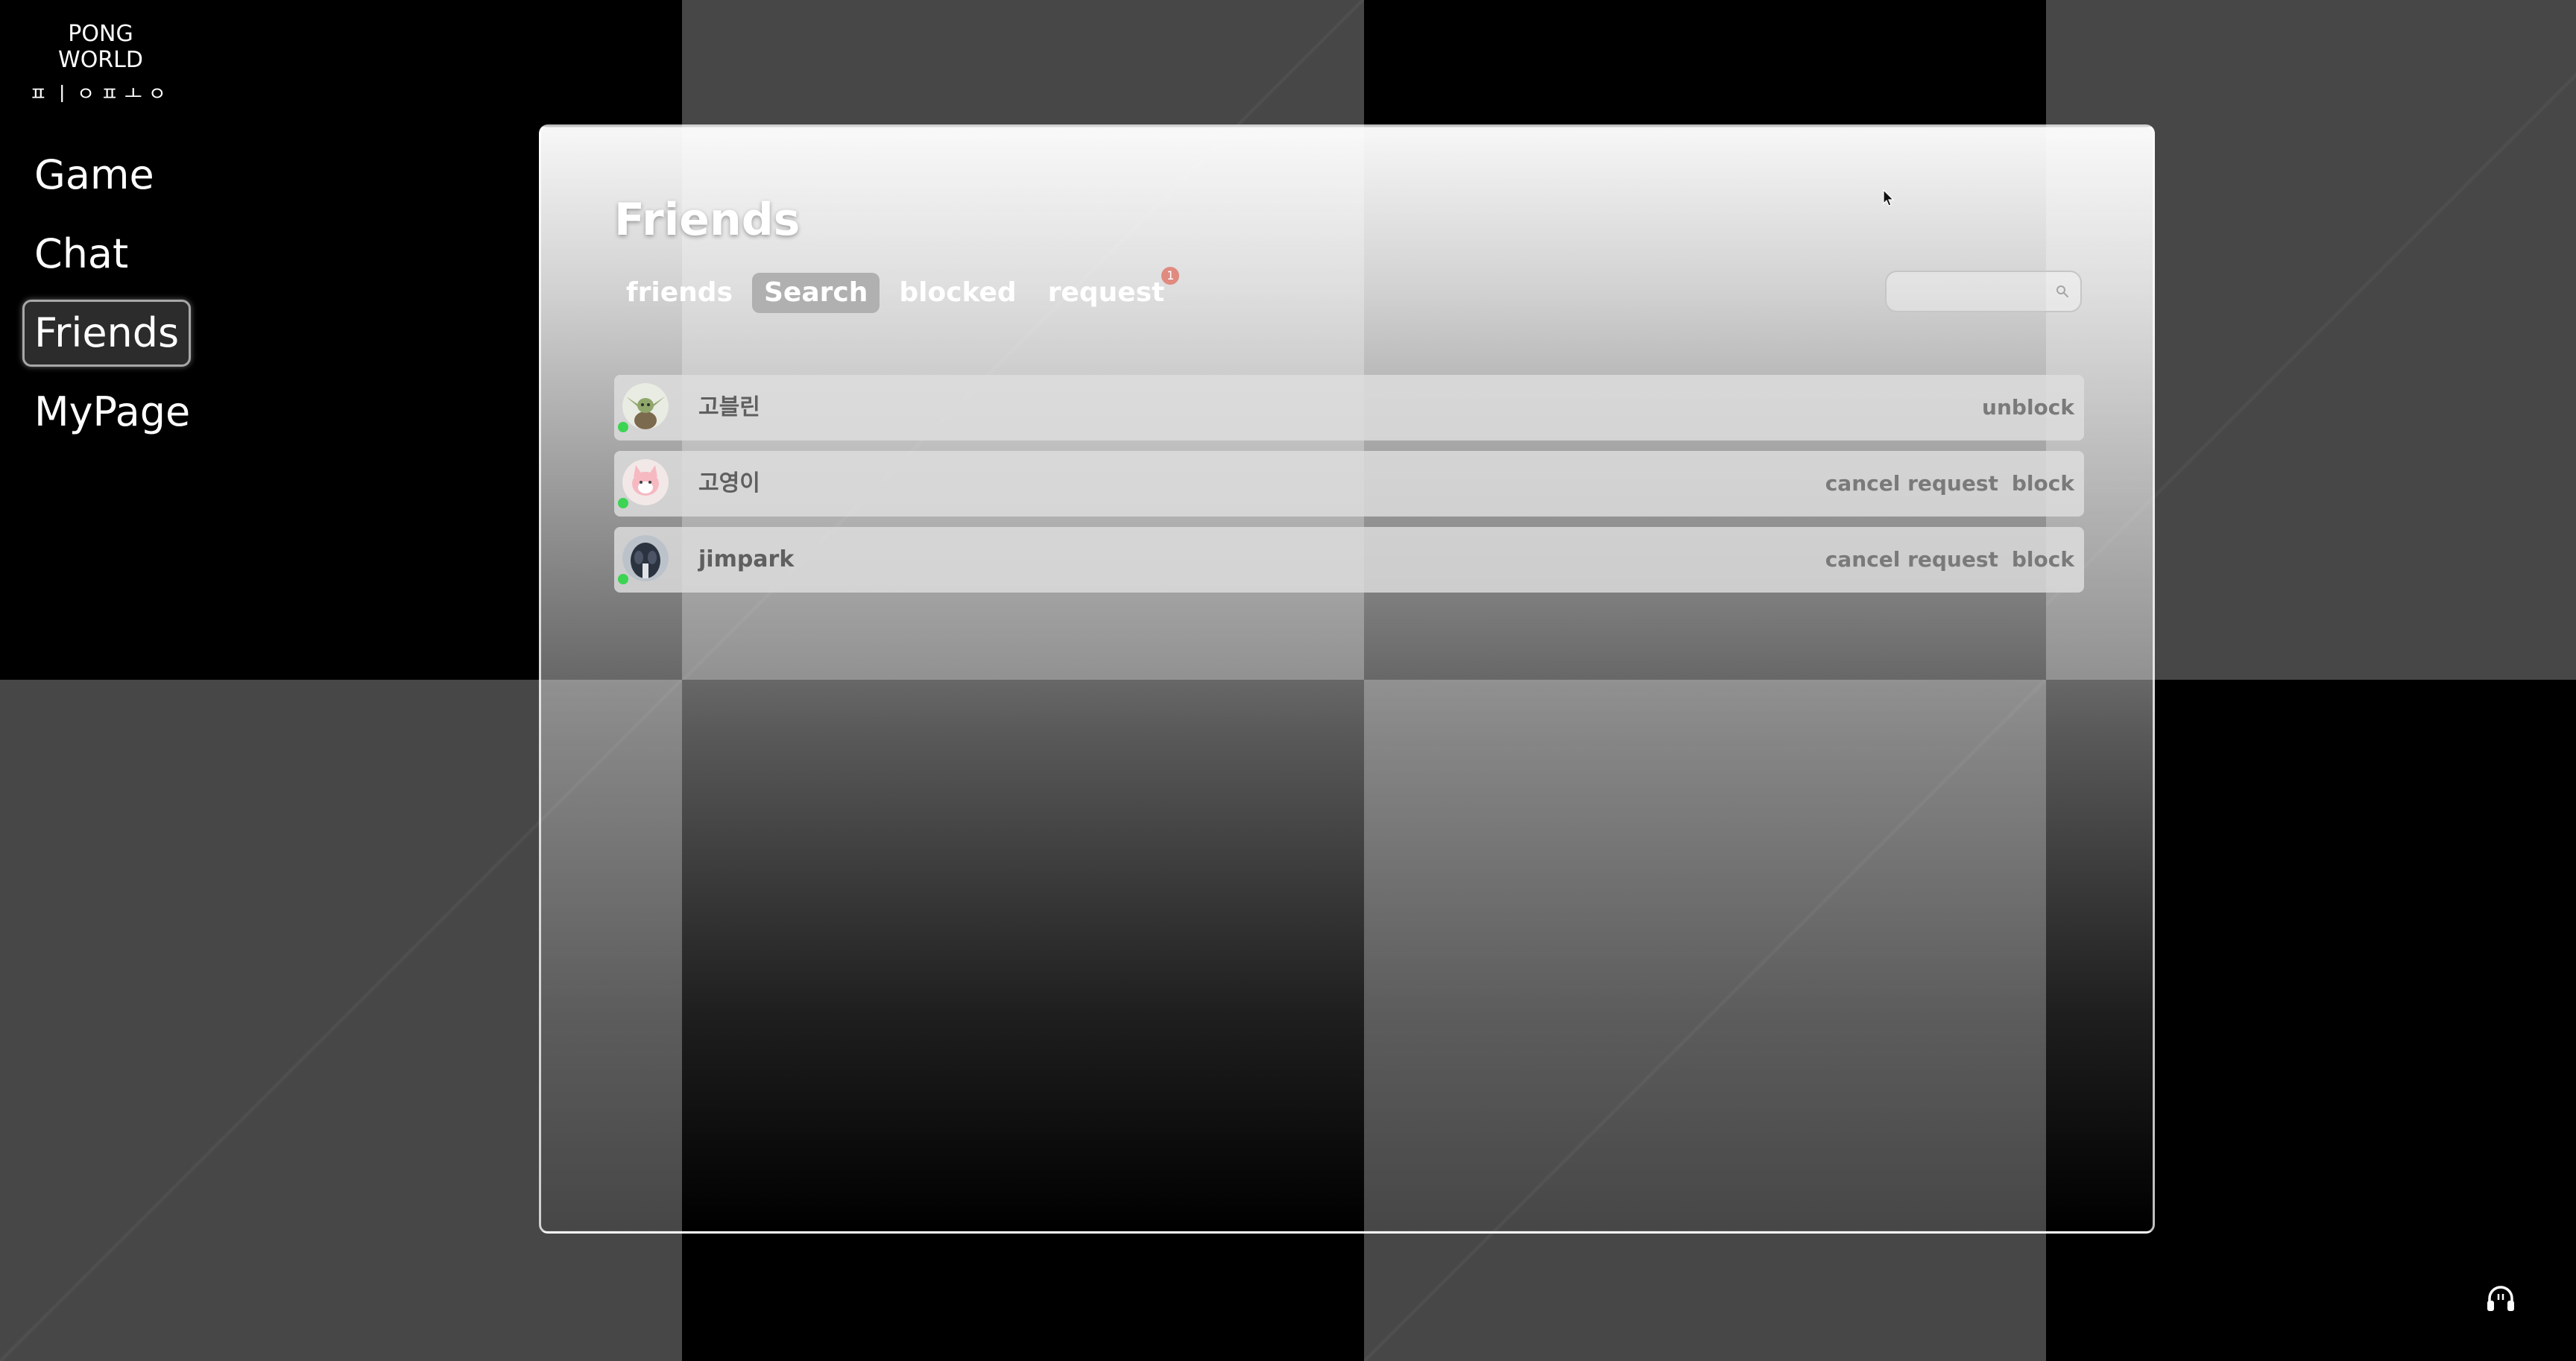  I want to click on list-item: 고블린 unblock, so click(1349, 408).